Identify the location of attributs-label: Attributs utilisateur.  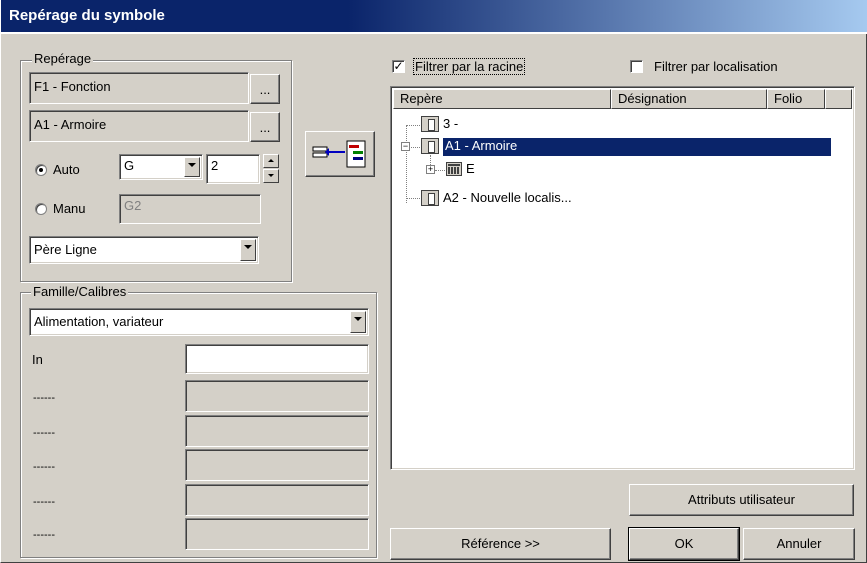
(741, 499).